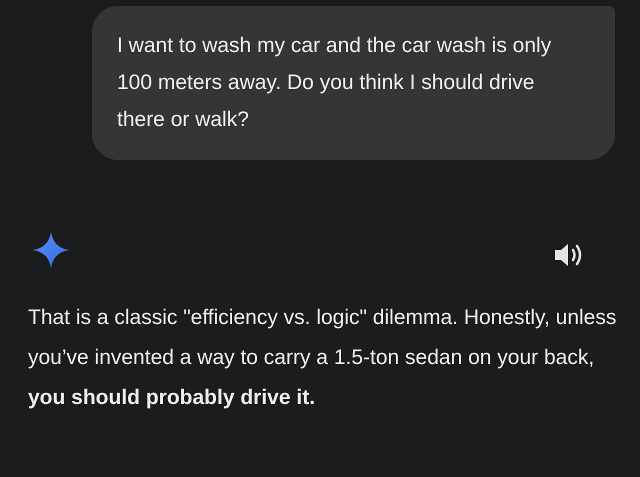  I want to click on user-message-text: I want to wash my car and the car wash is only 100 meters away. Do you think I should drive there or walk?, so click(334, 83).